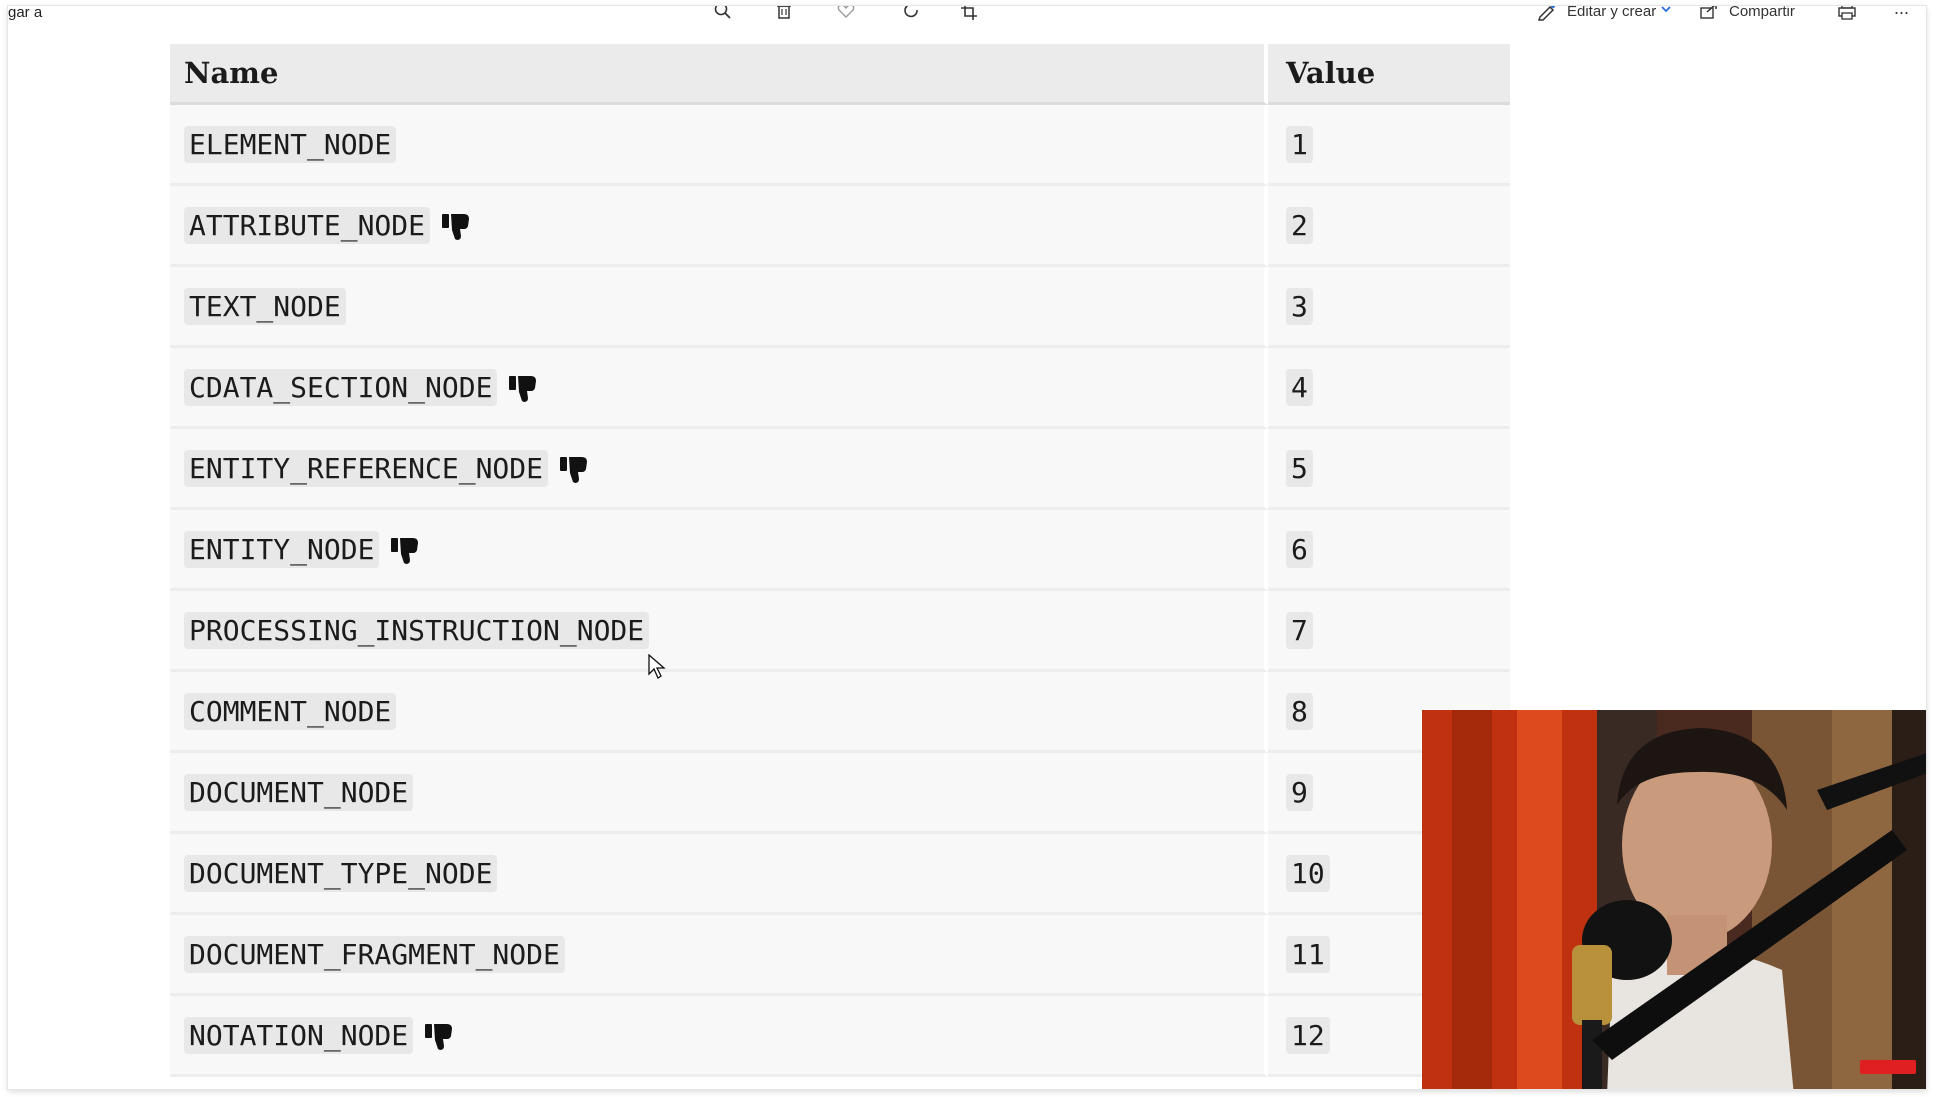 This screenshot has width=1937, height=1097. Describe the element at coordinates (719, 469) in the screenshot. I see `name-cell: ENTITY_REFERENCE_NODE` at that location.